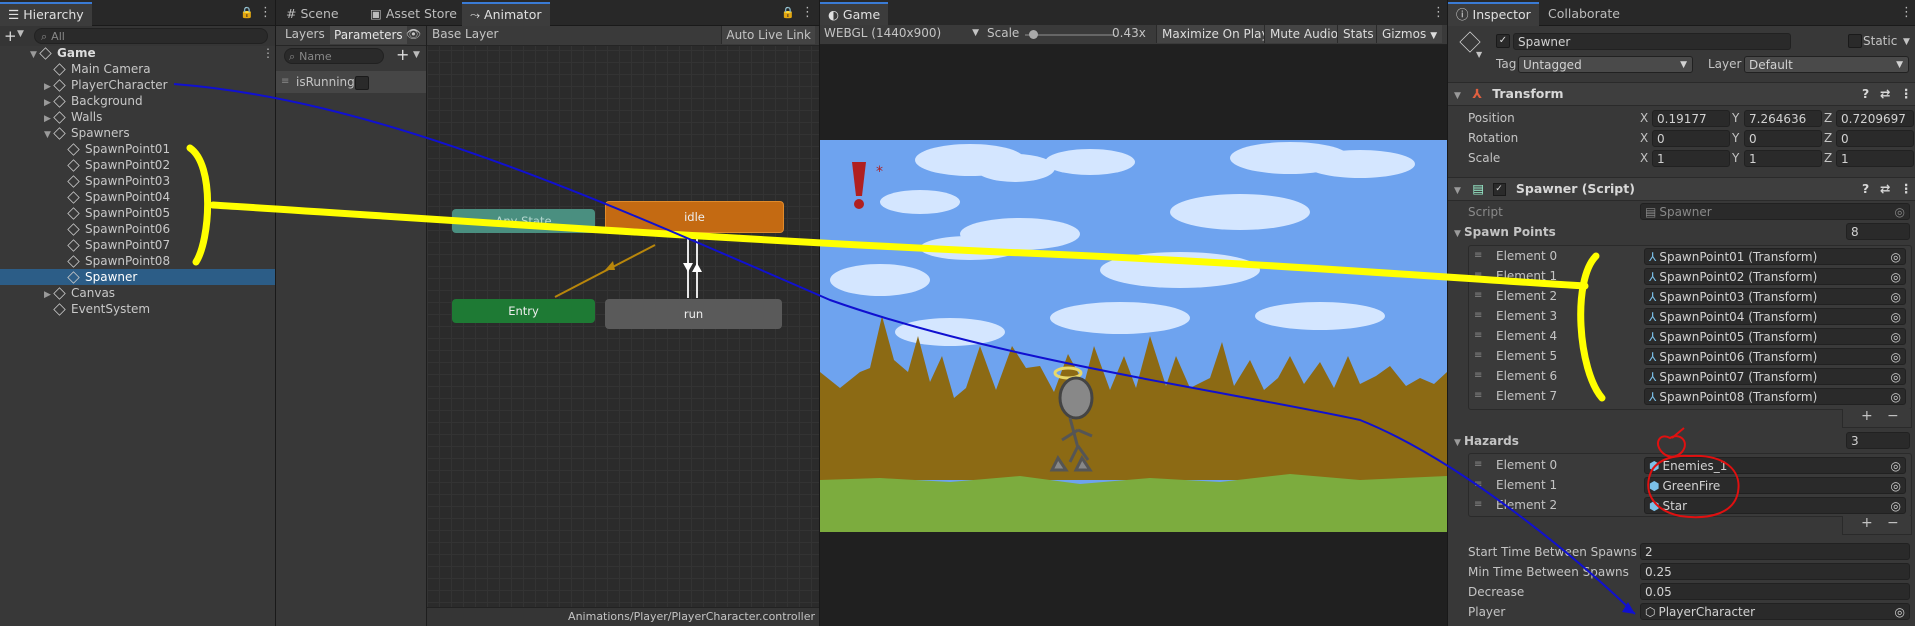 Image resolution: width=1915 pixels, height=626 pixels. I want to click on hierarchy-item: SpawnPoint02, so click(137, 165).